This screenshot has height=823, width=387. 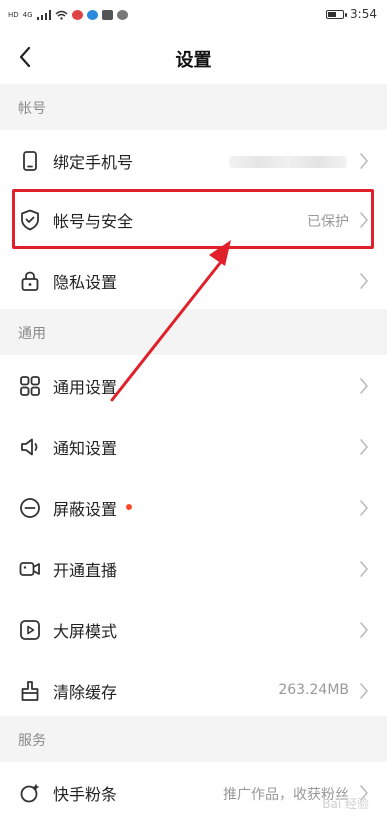 What do you see at coordinates (85, 387) in the screenshot?
I see `settings-item-label: 通用设置` at bounding box center [85, 387].